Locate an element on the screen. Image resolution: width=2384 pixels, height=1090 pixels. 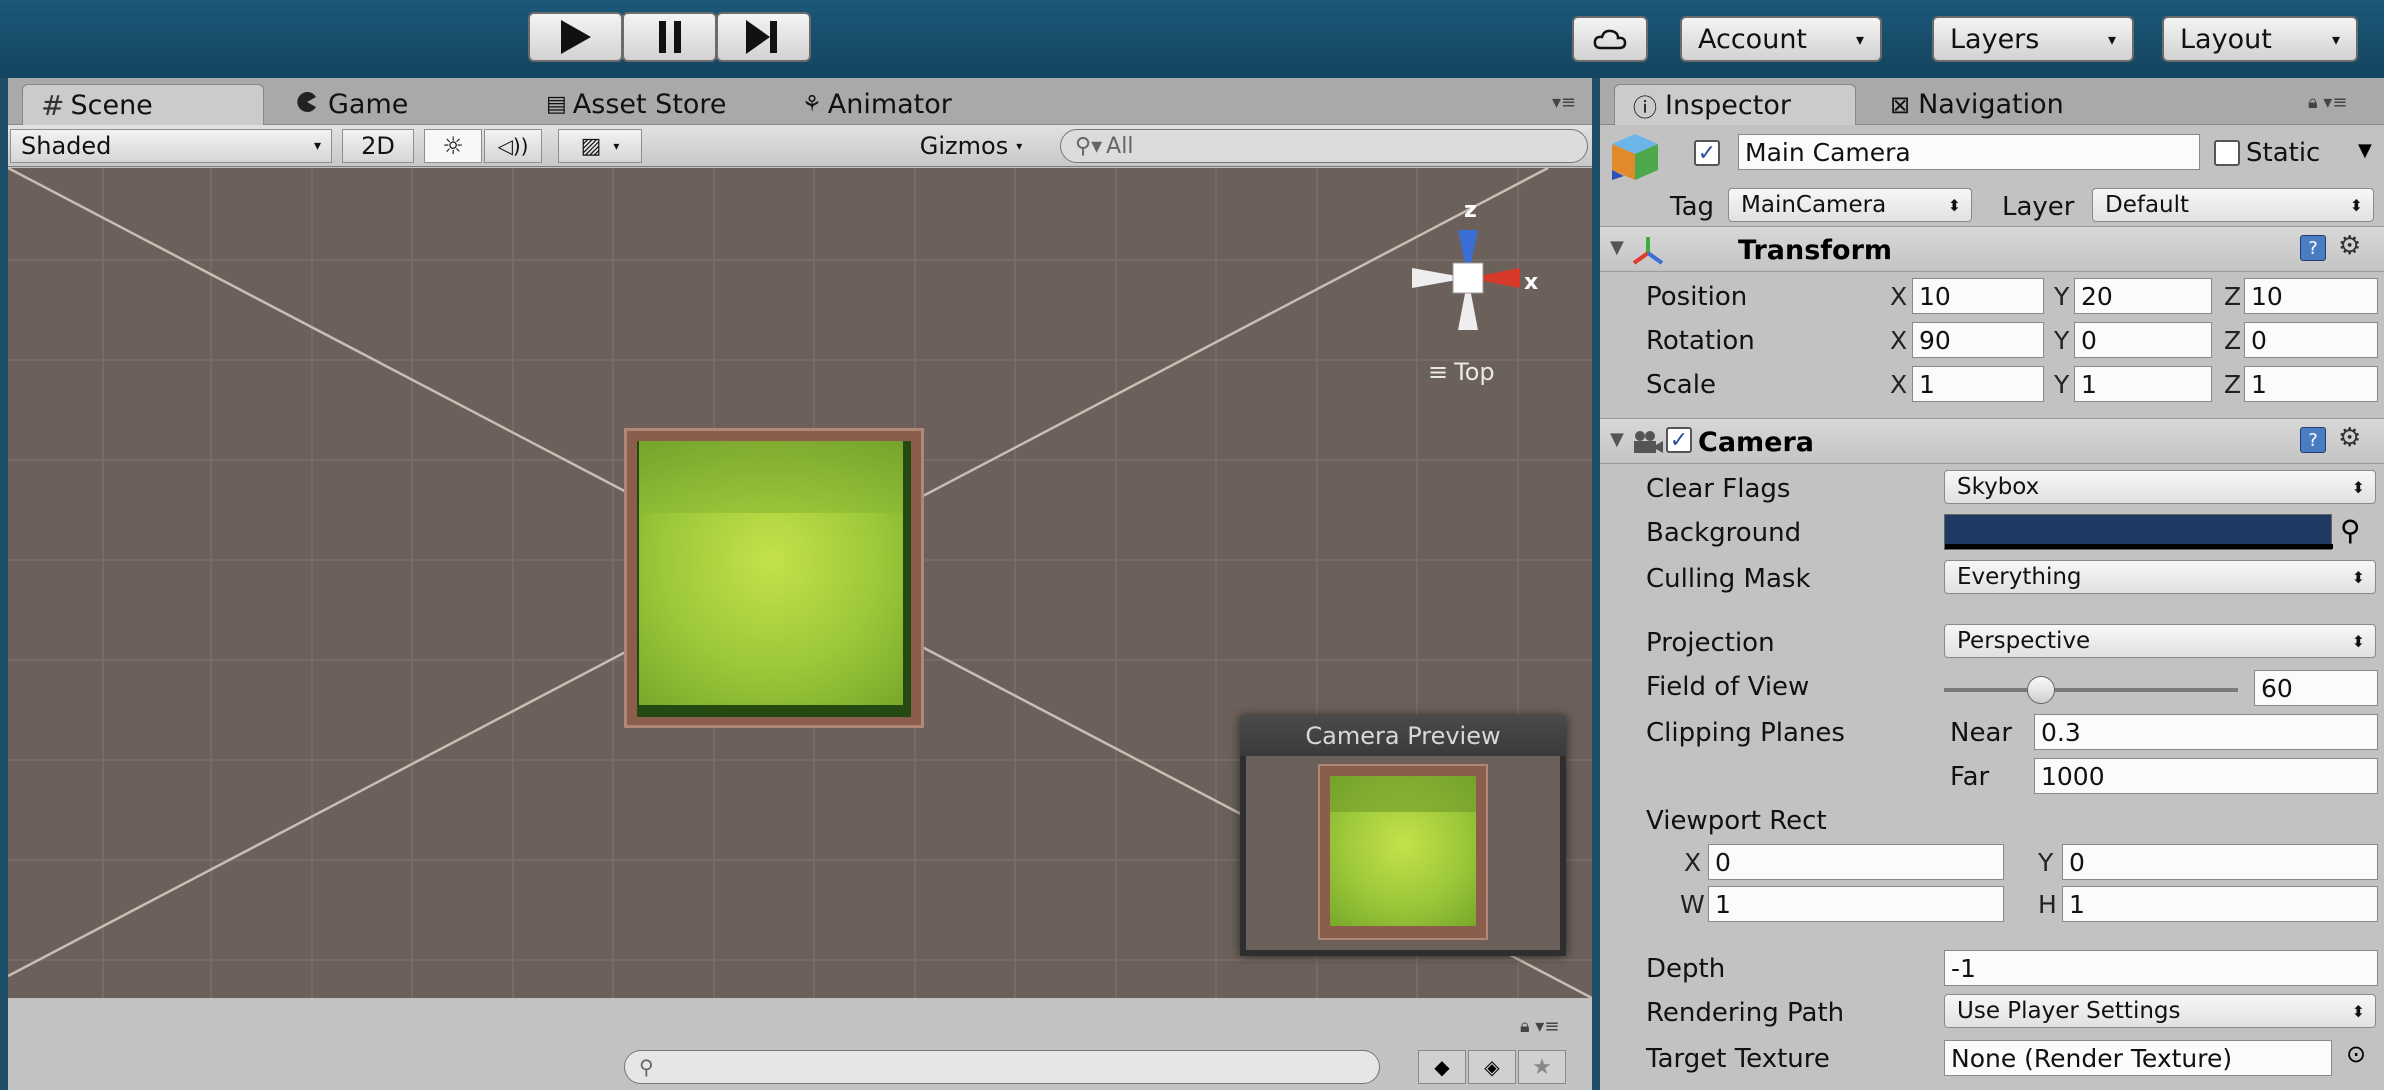
animator-icon: ⚘ is located at coordinates (812, 104).